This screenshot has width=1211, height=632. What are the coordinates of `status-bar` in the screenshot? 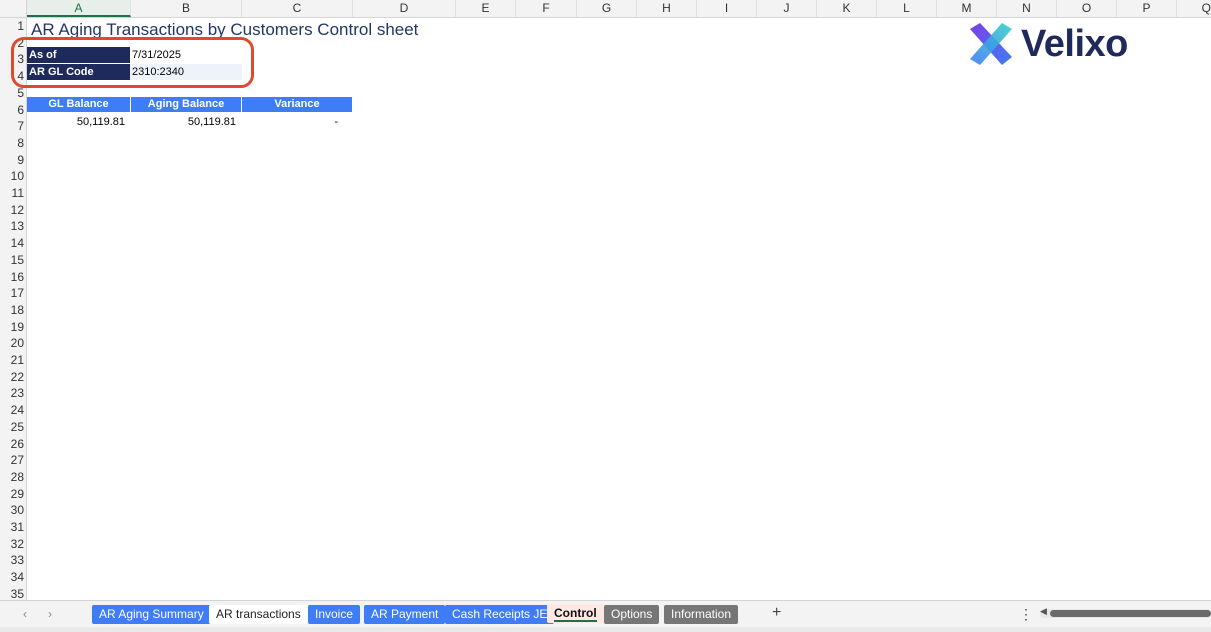 It's located at (605, 629).